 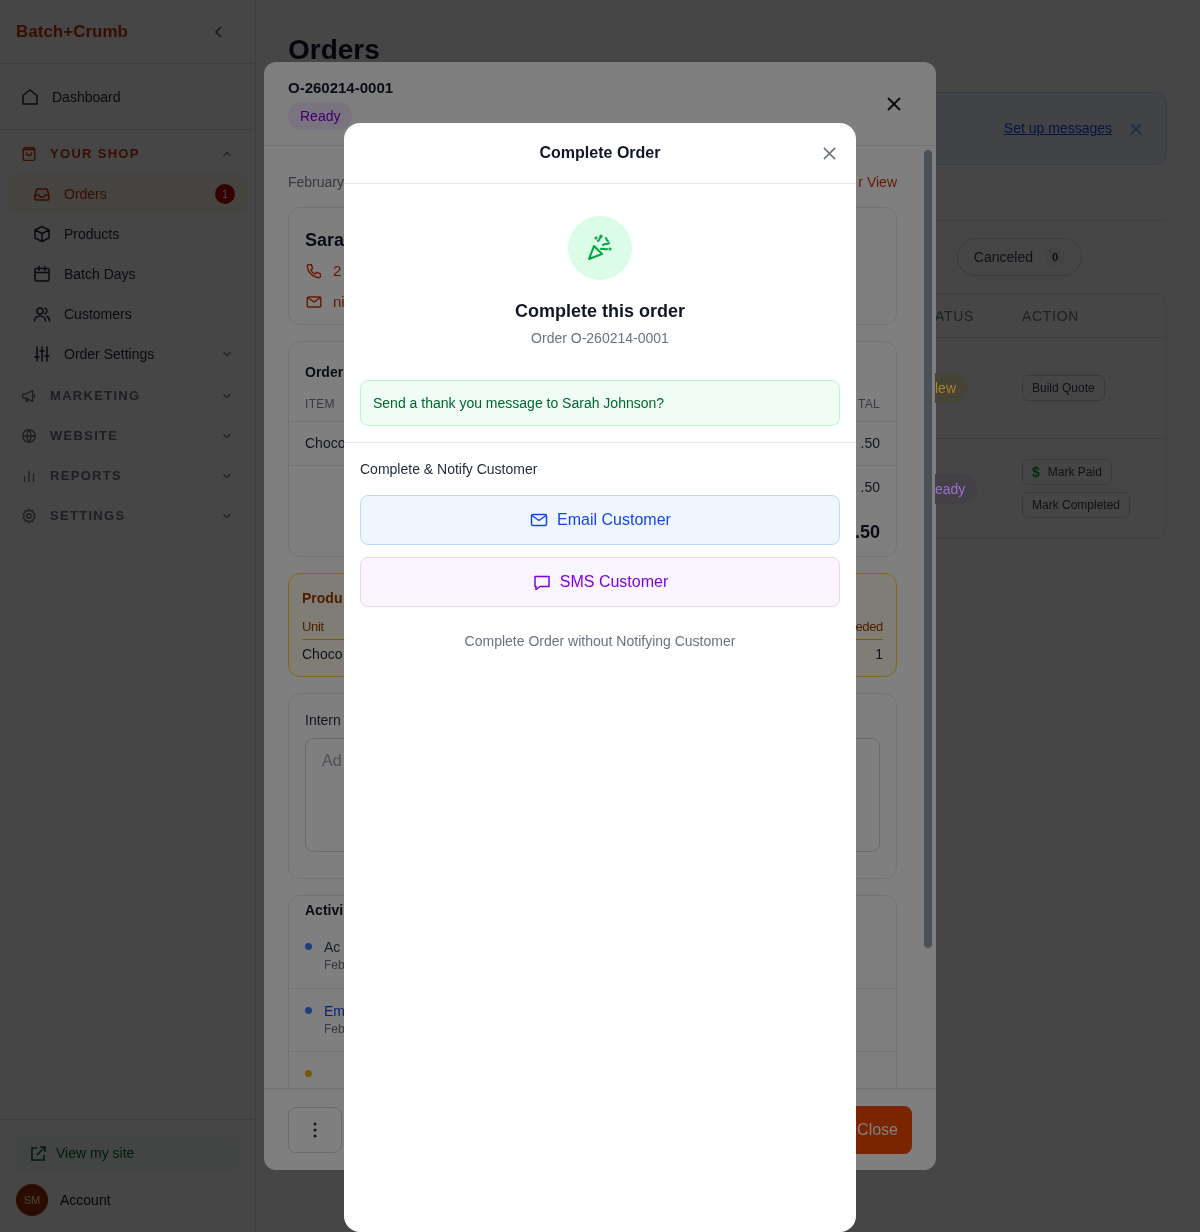 What do you see at coordinates (30, 97) in the screenshot?
I see `home-icon` at bounding box center [30, 97].